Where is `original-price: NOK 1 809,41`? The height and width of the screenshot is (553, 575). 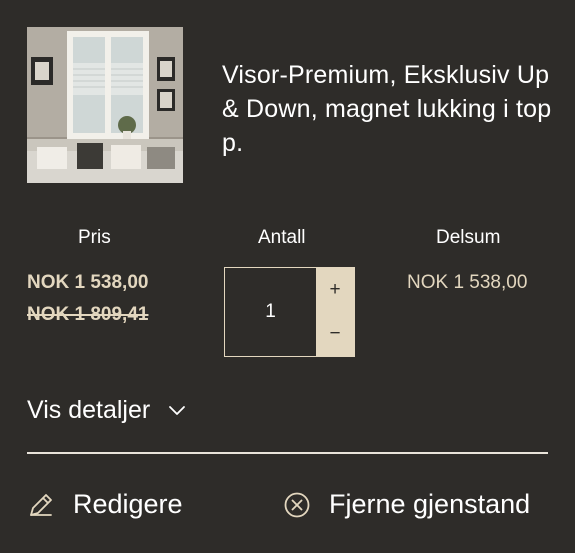
original-price: NOK 1 809,41 is located at coordinates (88, 314).